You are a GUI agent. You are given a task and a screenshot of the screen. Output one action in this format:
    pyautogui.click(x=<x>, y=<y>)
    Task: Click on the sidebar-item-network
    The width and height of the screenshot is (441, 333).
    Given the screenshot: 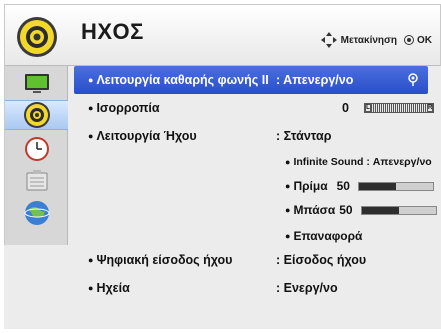 What is the action you would take?
    pyautogui.click(x=36, y=213)
    